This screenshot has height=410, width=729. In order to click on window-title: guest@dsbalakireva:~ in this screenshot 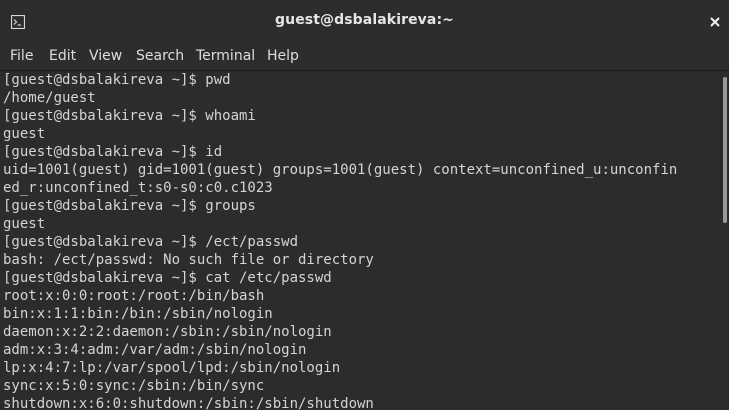, I will do `click(364, 20)`.